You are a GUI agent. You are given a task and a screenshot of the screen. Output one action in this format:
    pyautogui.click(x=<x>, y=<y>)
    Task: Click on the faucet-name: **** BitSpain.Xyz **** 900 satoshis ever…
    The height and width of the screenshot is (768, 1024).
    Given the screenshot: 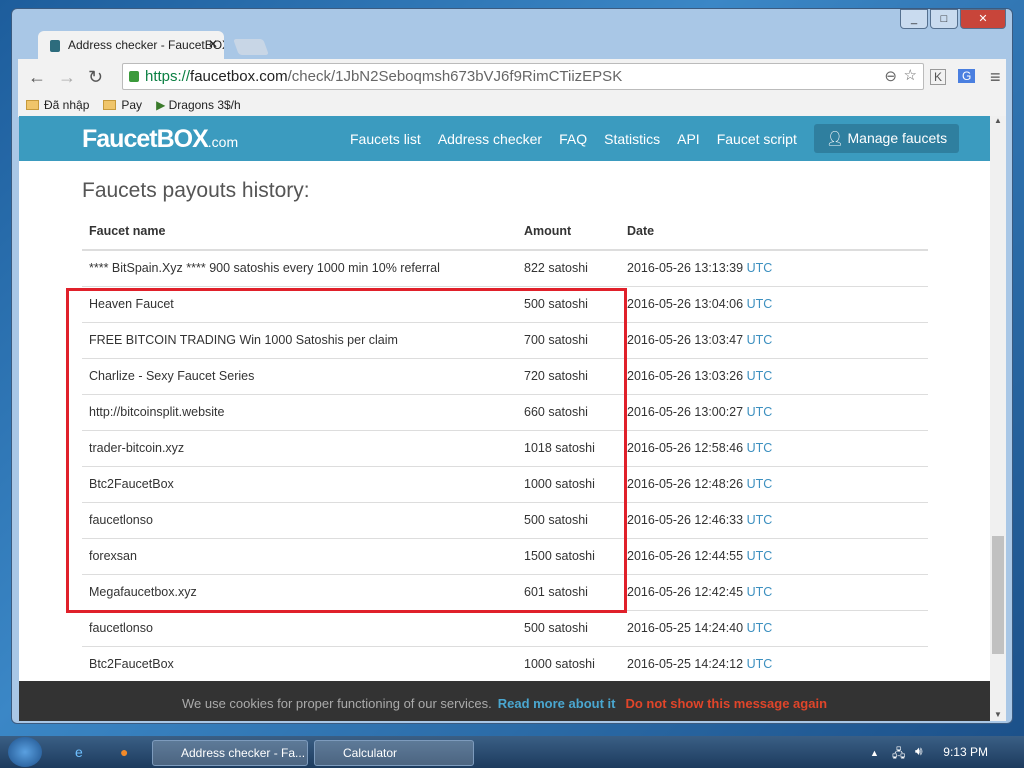 What is the action you would take?
    pyautogui.click(x=299, y=267)
    